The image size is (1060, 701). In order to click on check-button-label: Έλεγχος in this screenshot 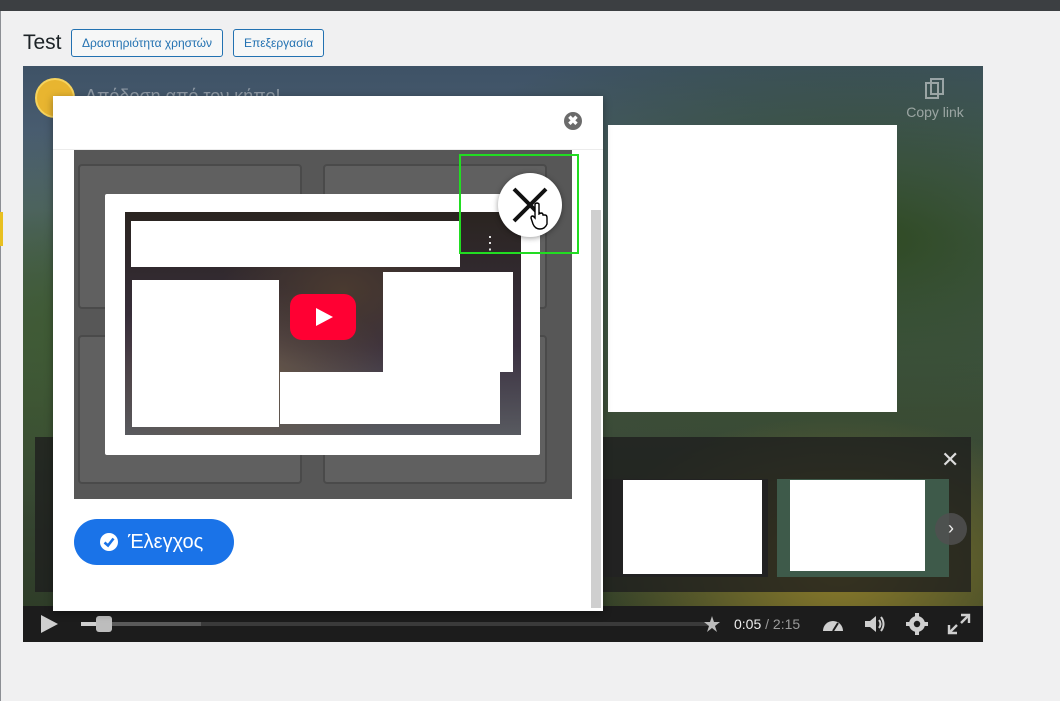, I will do `click(166, 542)`.